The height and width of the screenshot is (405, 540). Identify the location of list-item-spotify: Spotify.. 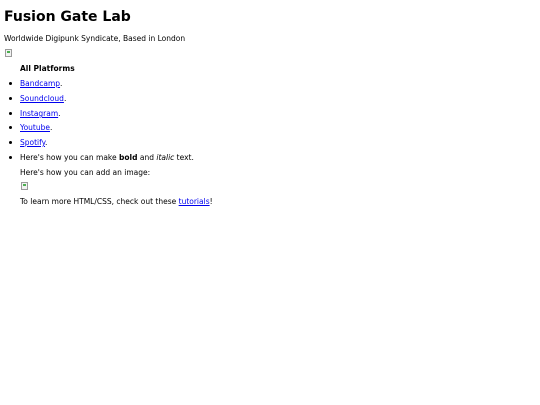
(28, 142).